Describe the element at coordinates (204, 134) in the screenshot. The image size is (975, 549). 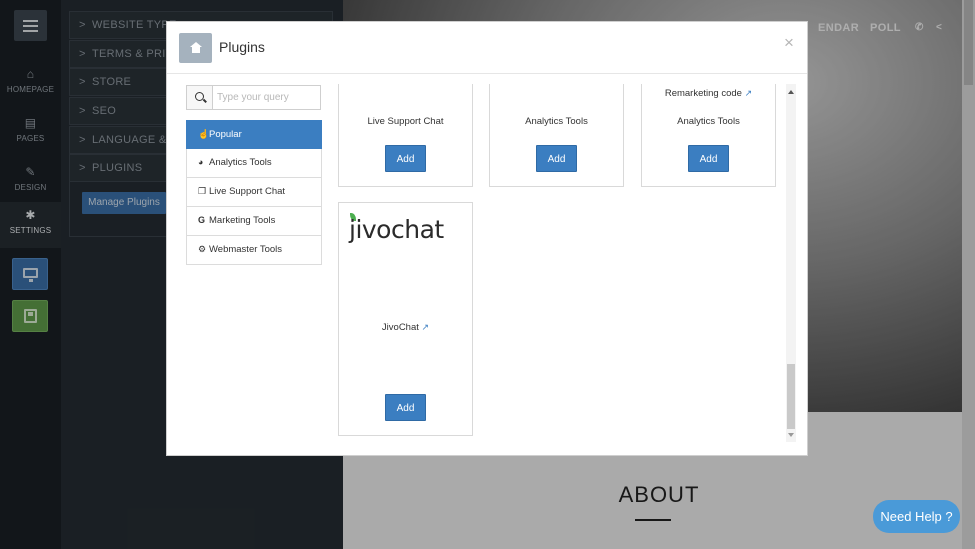
I see `thumbs-up-icon: ☝` at that location.